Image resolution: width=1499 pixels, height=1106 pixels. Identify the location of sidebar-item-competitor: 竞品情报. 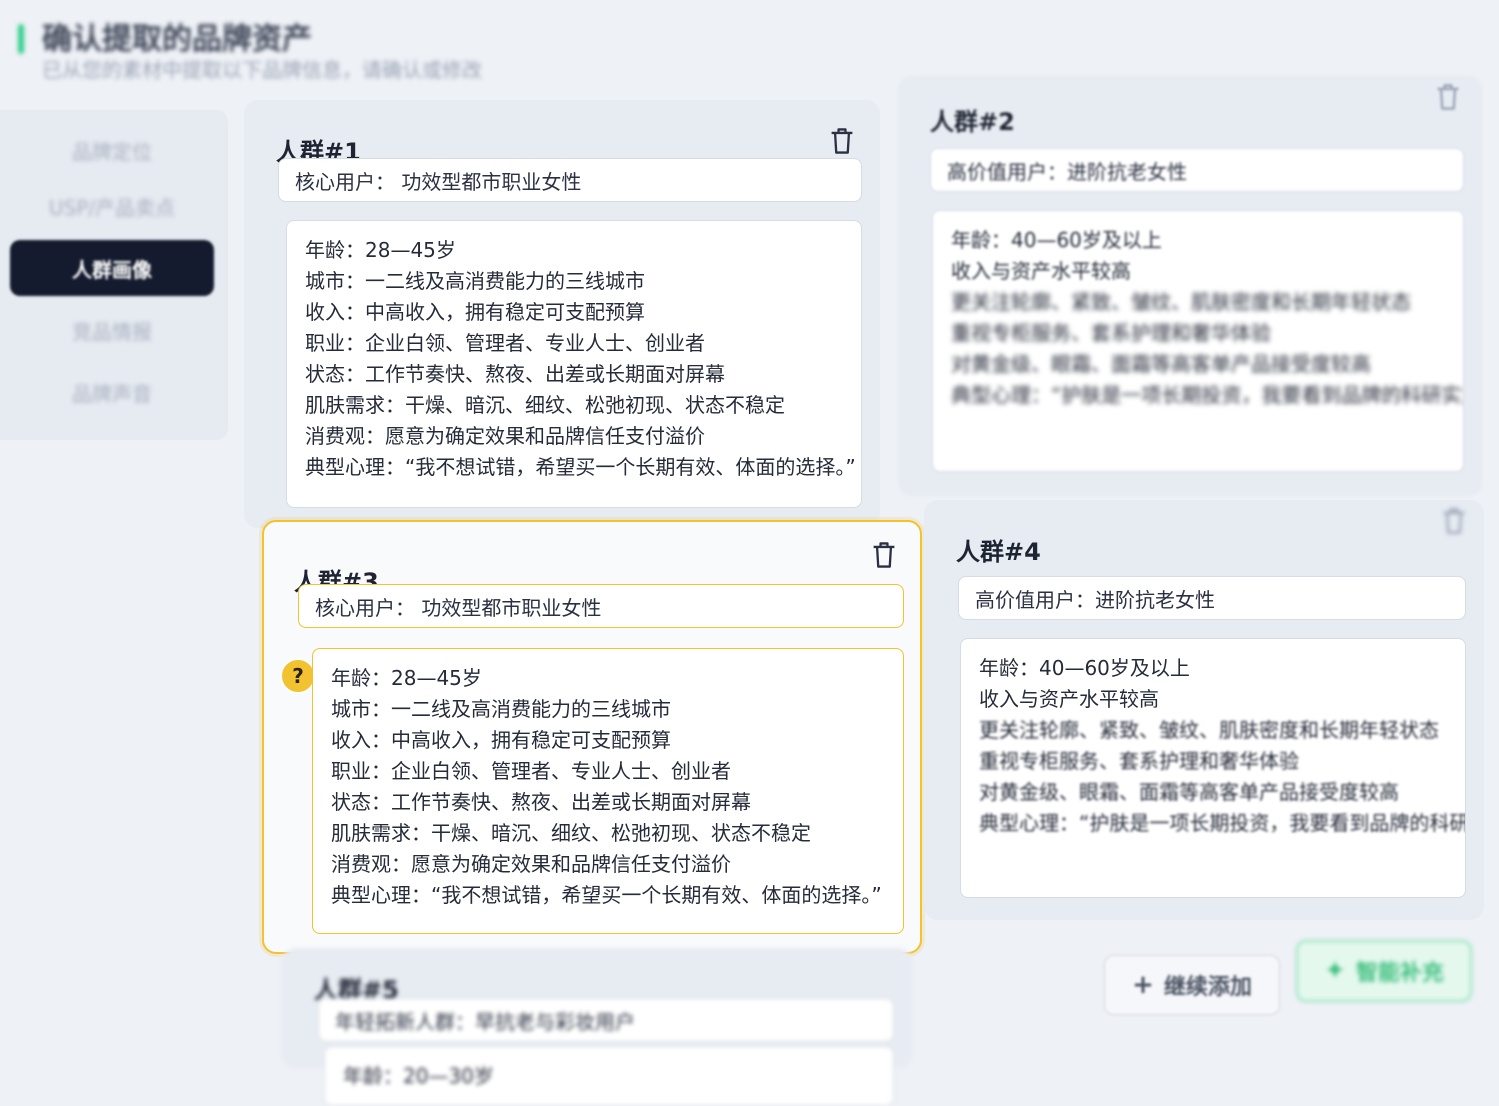
(112, 330).